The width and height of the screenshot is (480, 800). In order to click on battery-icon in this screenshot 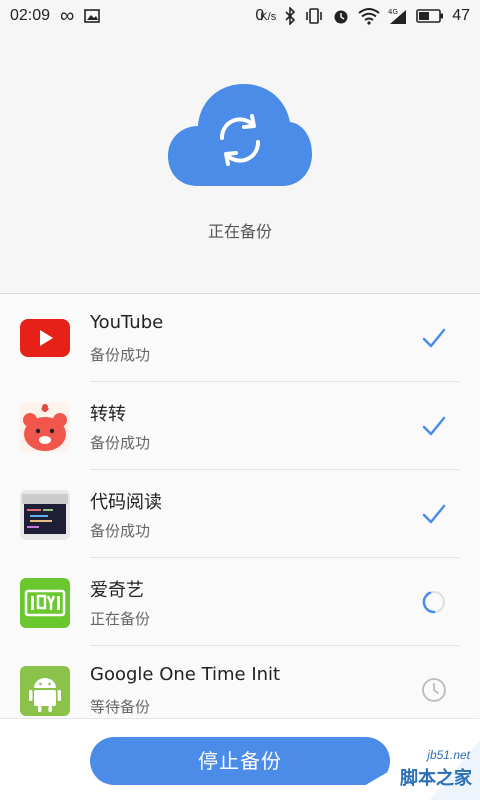, I will do `click(430, 16)`.